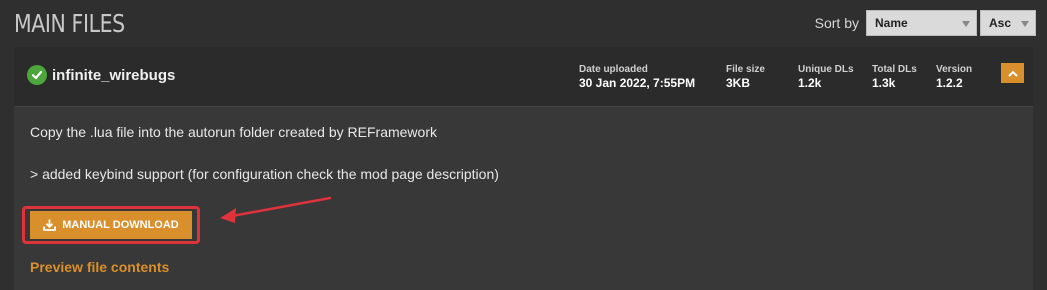 The height and width of the screenshot is (290, 1047). I want to click on chevron-up-icon, so click(1012, 73).